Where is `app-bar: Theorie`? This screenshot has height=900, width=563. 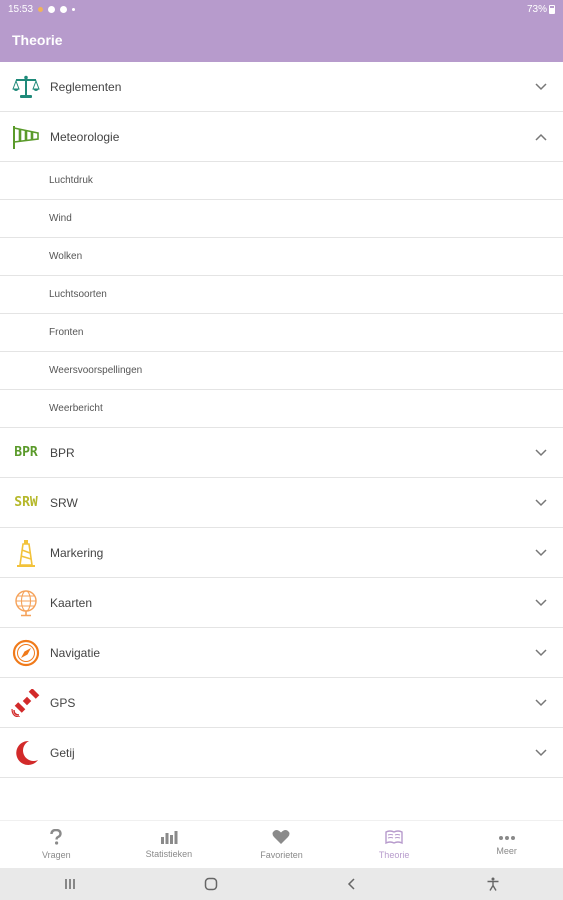 app-bar: Theorie is located at coordinates (281, 40).